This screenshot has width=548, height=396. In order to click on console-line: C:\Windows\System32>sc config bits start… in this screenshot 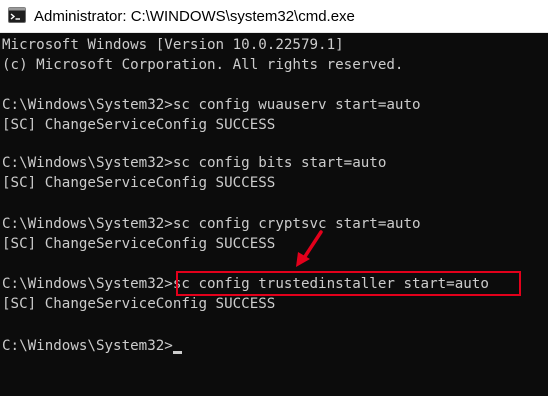, I will do `click(194, 163)`.